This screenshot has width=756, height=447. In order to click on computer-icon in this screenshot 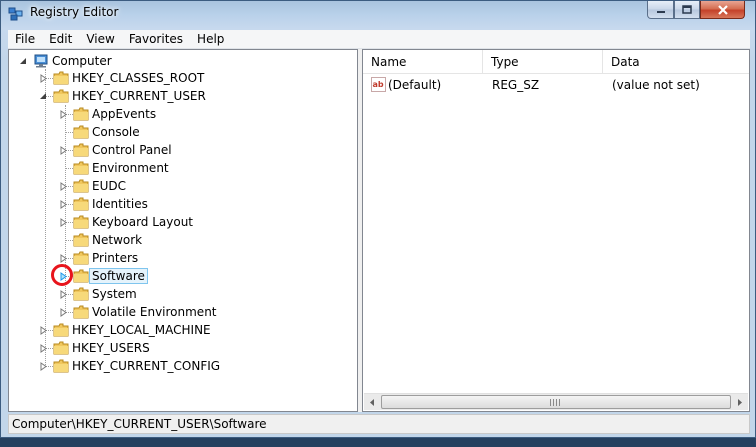, I will do `click(41, 61)`.